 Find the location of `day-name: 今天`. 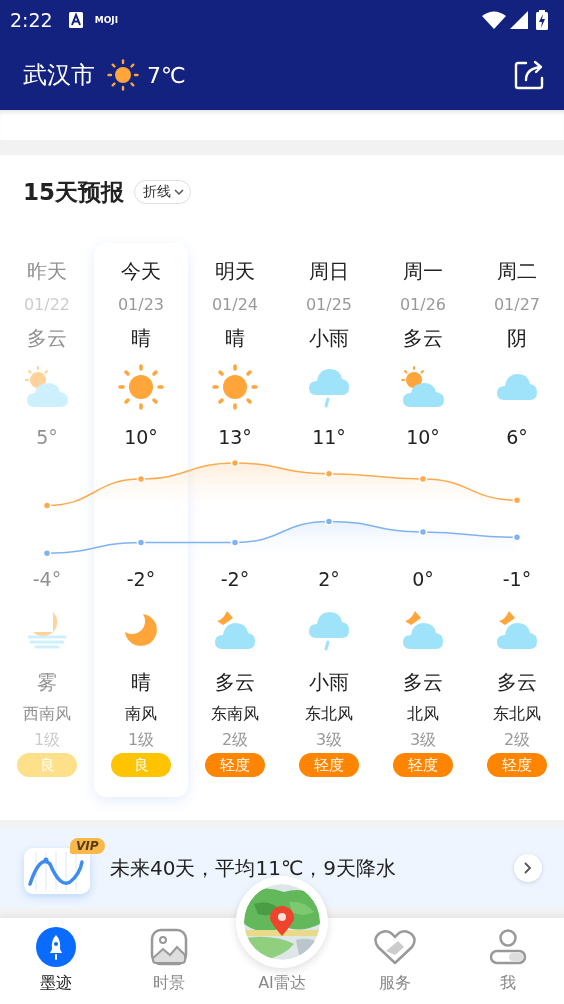

day-name: 今天 is located at coordinates (141, 271).